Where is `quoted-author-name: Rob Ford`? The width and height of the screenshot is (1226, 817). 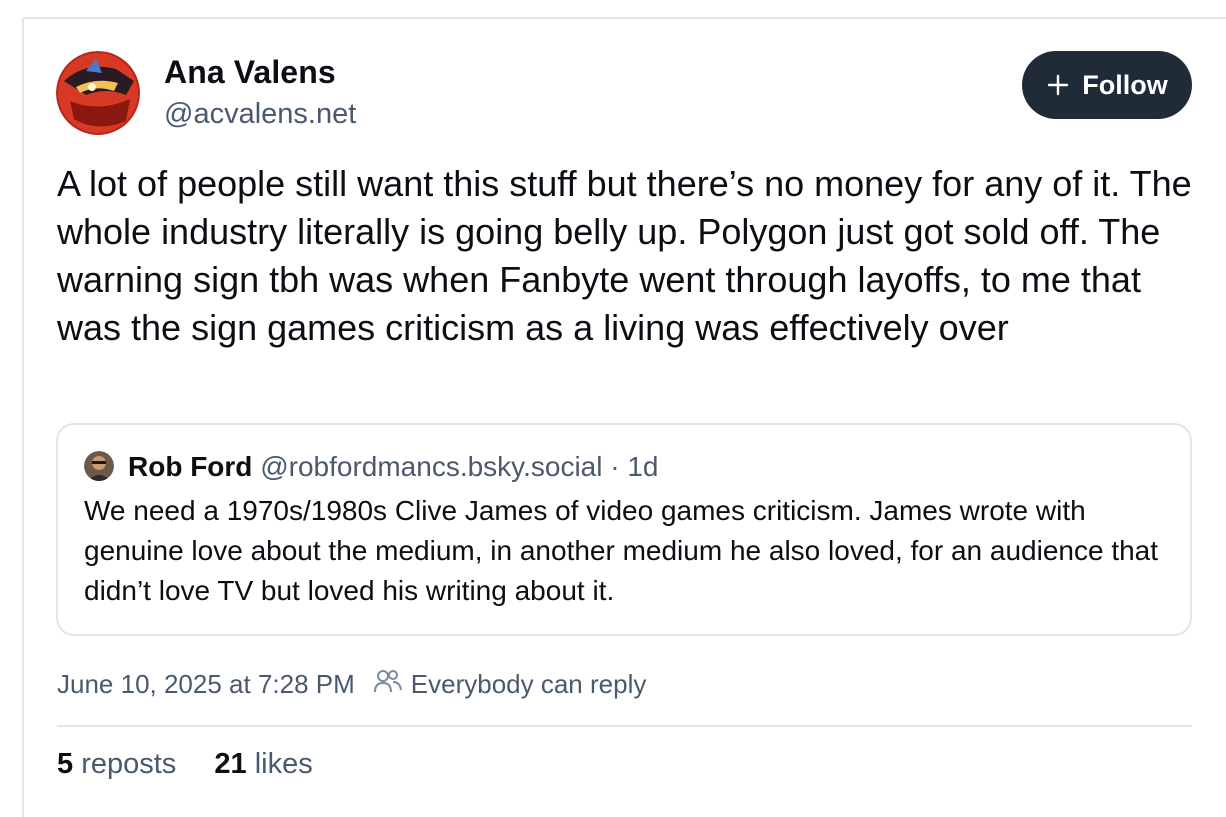
quoted-author-name: Rob Ford is located at coordinates (190, 466).